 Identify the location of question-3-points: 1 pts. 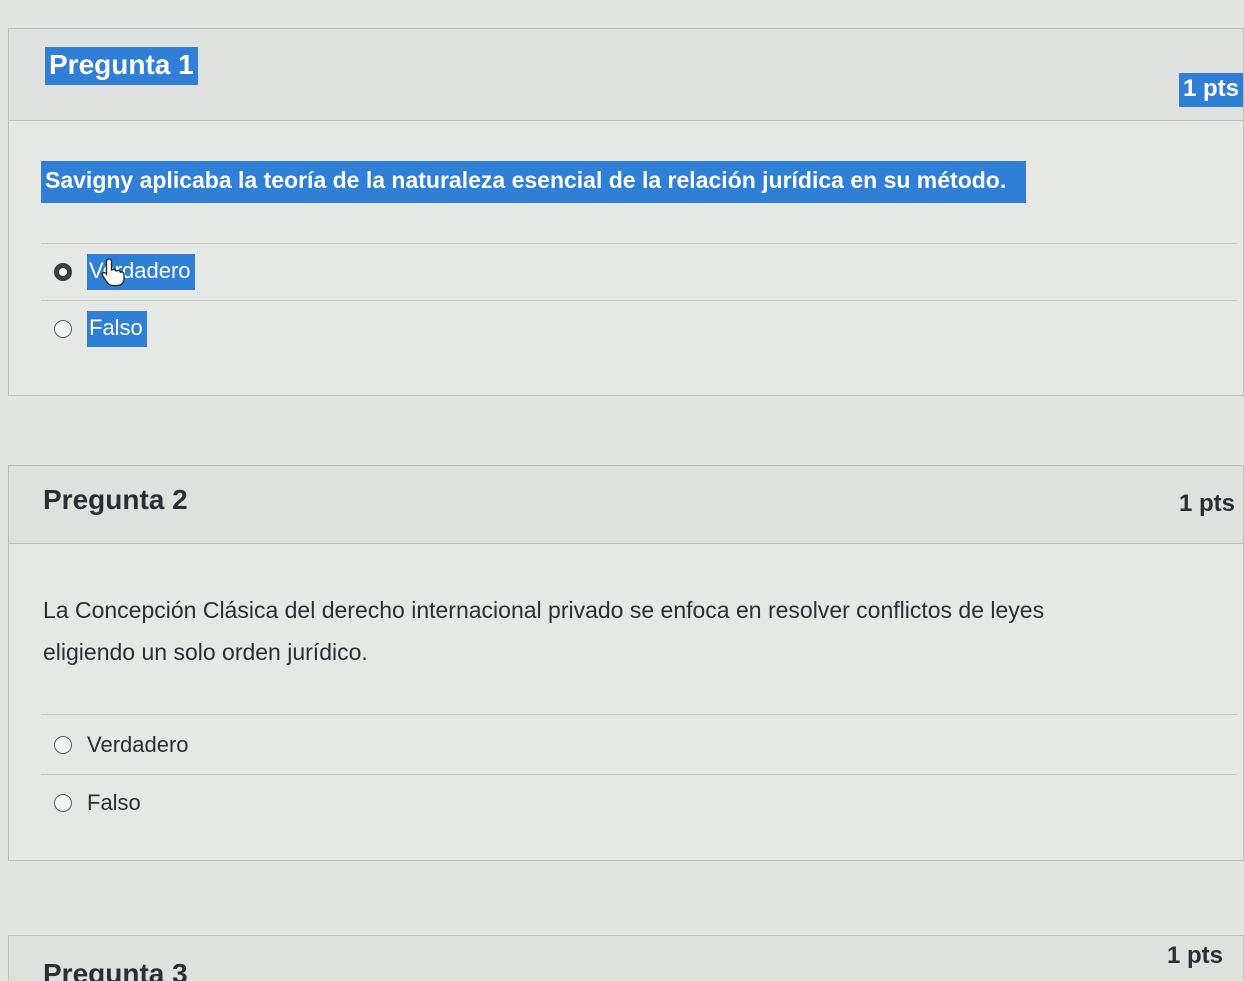
(1194, 955).